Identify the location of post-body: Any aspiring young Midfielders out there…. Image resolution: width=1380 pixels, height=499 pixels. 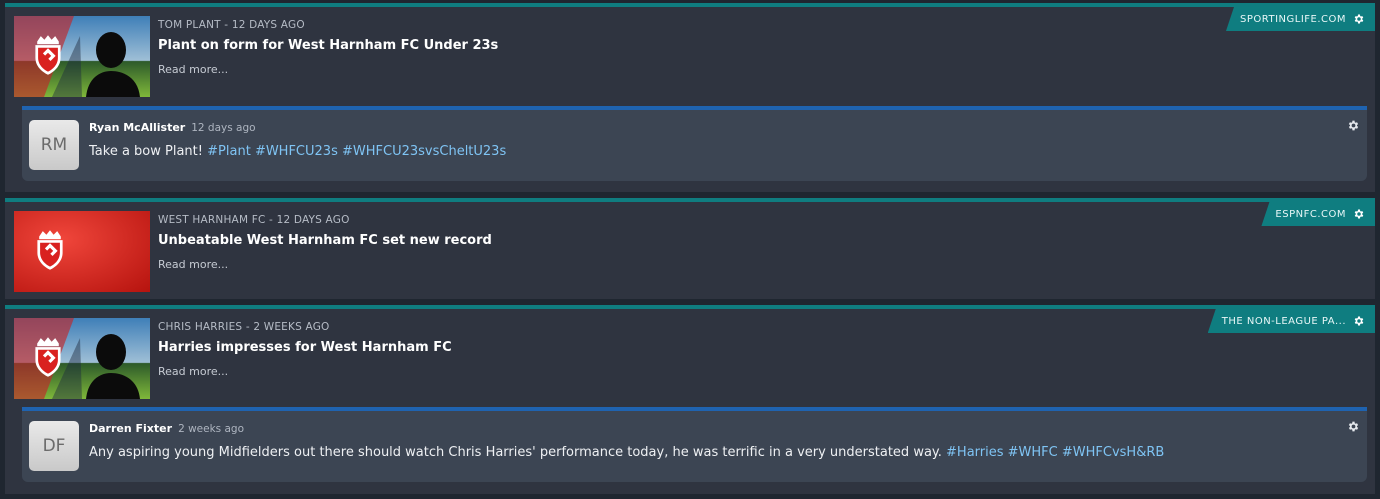
(515, 452).